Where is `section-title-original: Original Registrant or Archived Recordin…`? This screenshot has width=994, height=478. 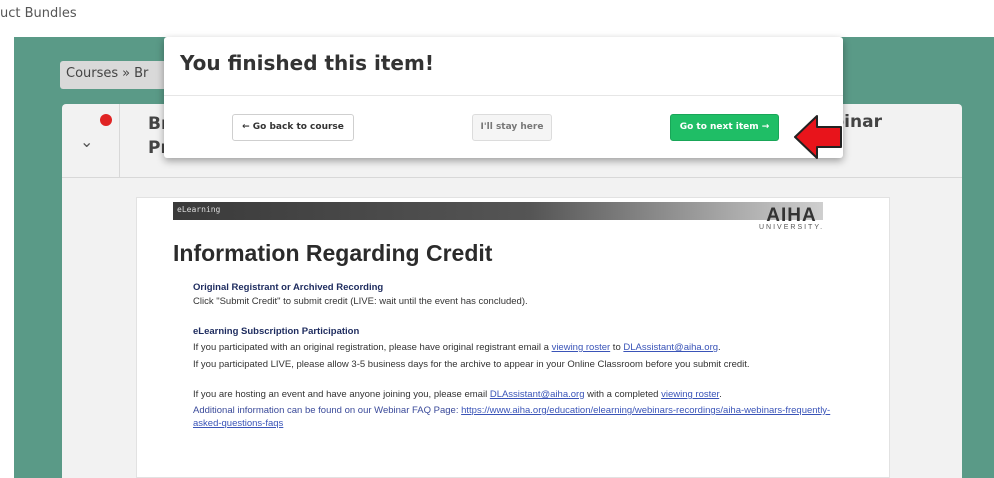
section-title-original: Original Registrant or Archived Recordin… is located at coordinates (288, 287).